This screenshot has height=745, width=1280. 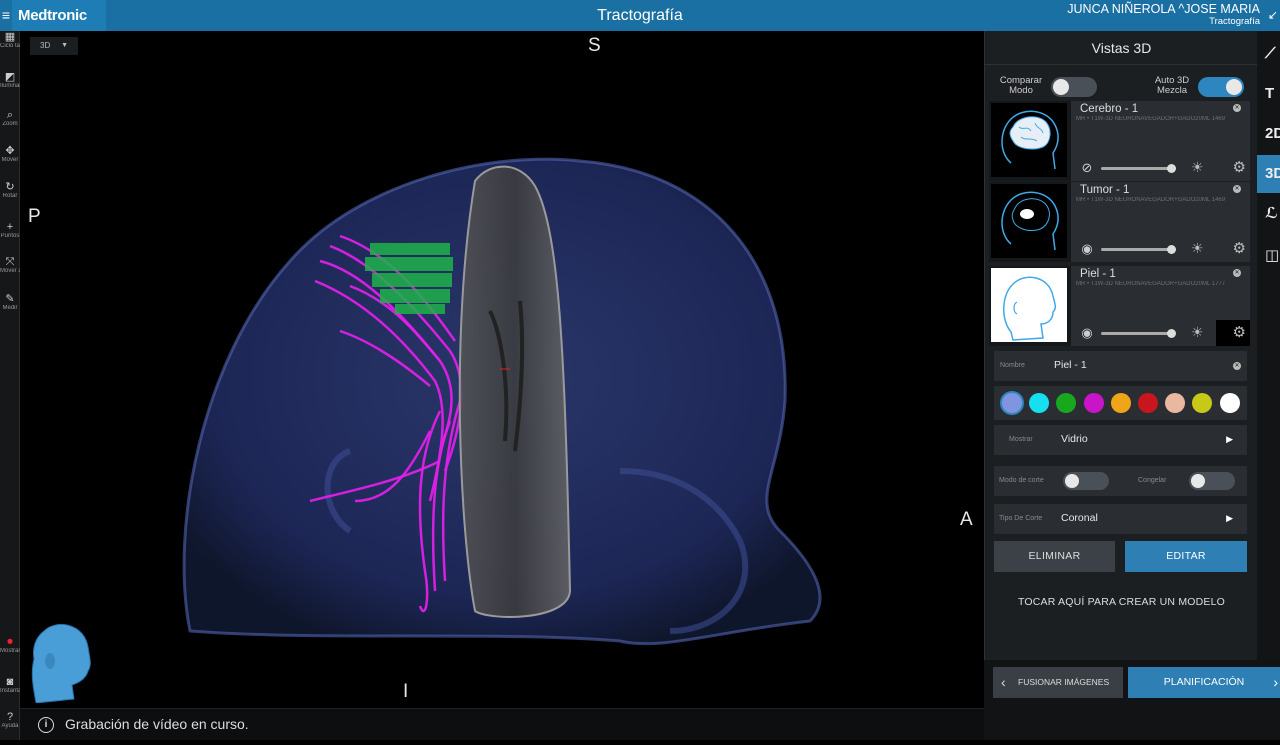 I want to click on trajectory-icon: ⟋, so click(x=1268, y=54).